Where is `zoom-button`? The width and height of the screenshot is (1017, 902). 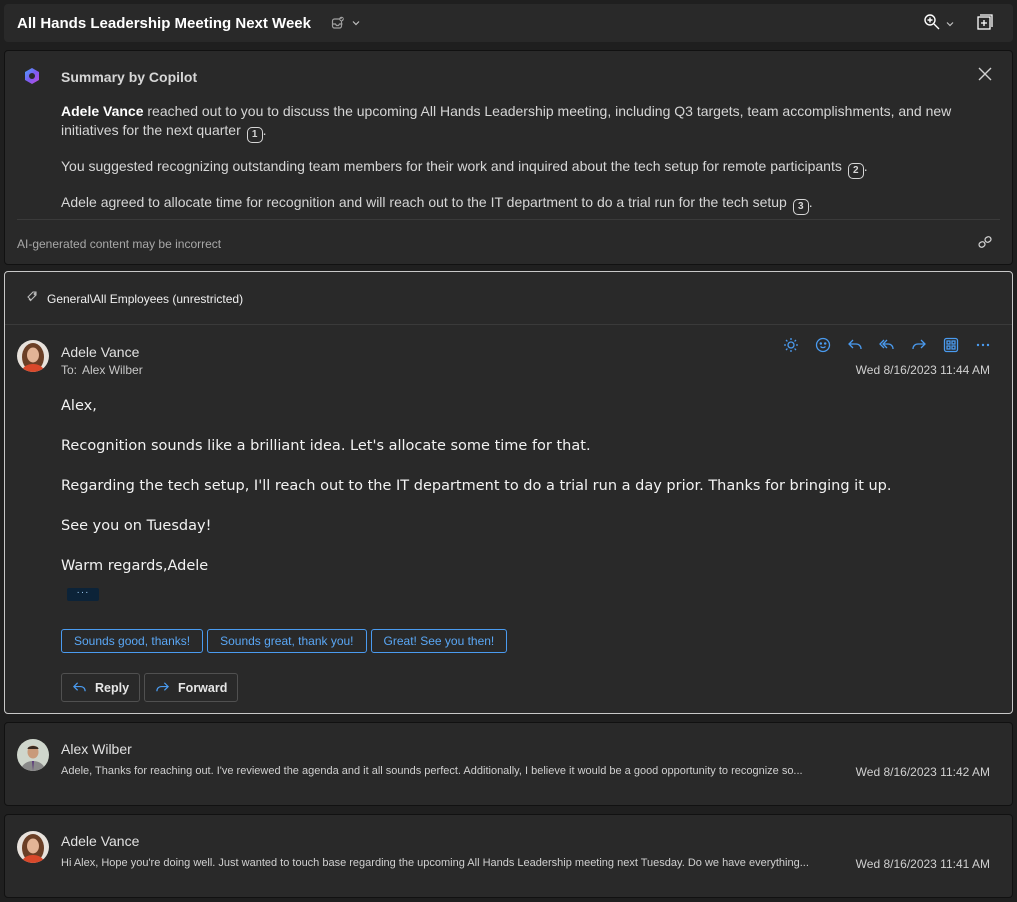
zoom-button is located at coordinates (939, 24).